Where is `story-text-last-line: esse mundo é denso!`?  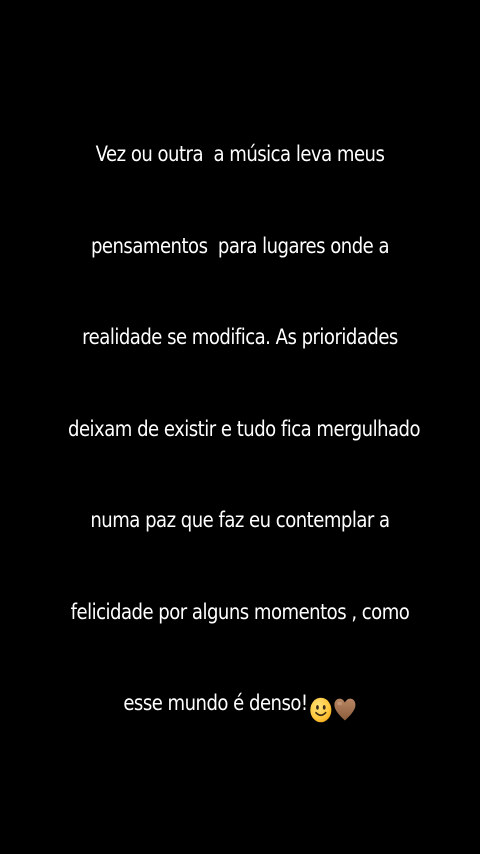 story-text-last-line: esse mundo é denso! is located at coordinates (240, 706).